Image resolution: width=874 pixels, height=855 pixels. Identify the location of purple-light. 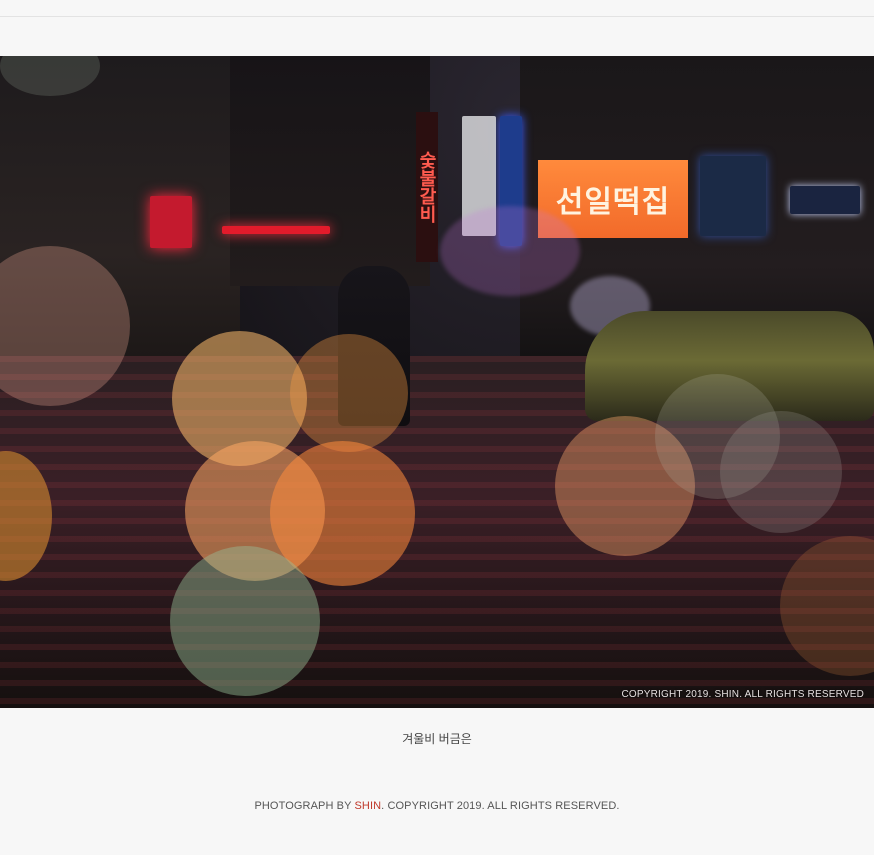
(510, 251).